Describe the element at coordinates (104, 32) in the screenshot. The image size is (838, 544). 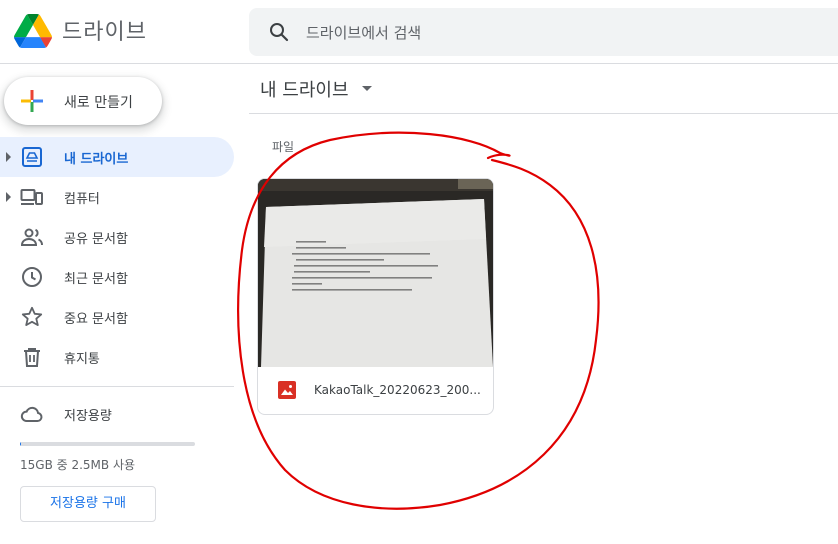
I see `app-name: 드라이브` at that location.